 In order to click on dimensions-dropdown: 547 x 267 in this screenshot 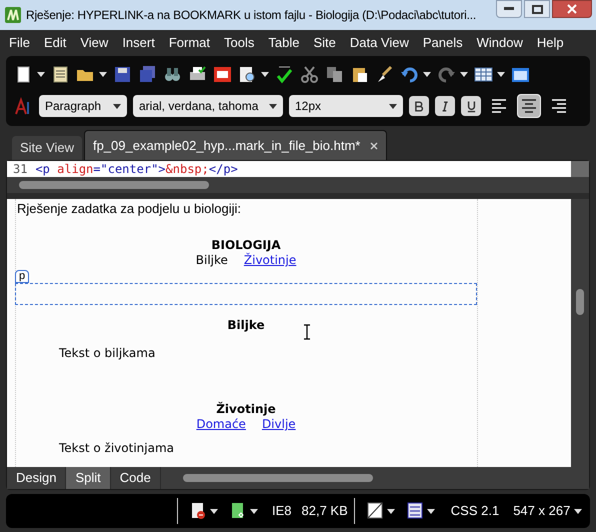, I will do `click(547, 511)`.